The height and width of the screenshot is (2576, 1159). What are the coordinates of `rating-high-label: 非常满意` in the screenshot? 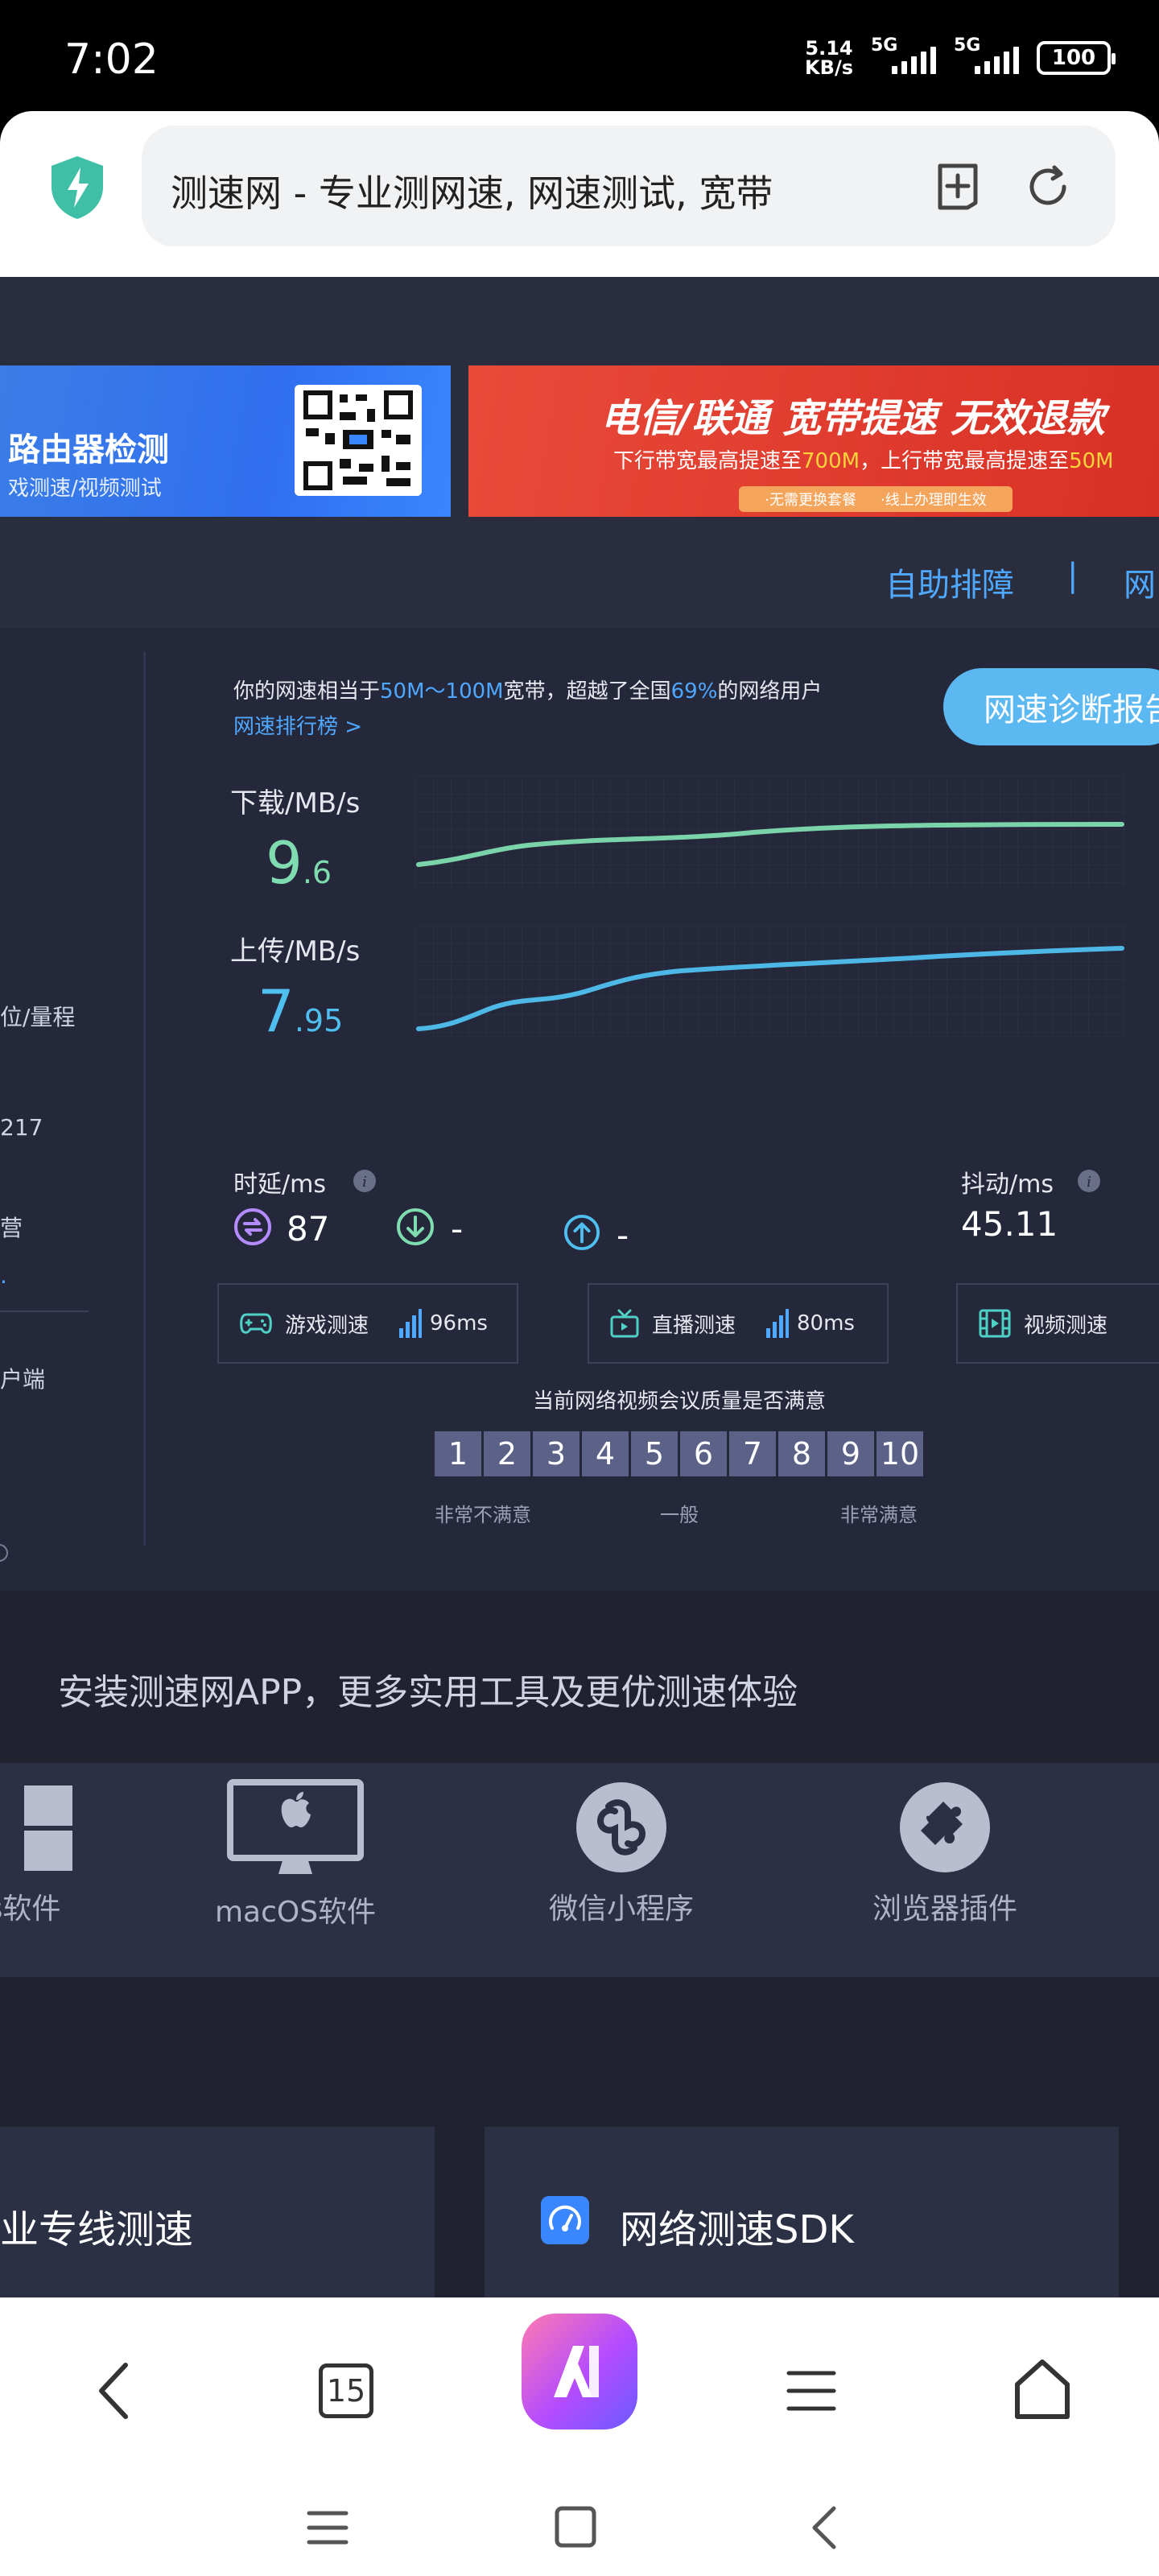 It's located at (879, 1515).